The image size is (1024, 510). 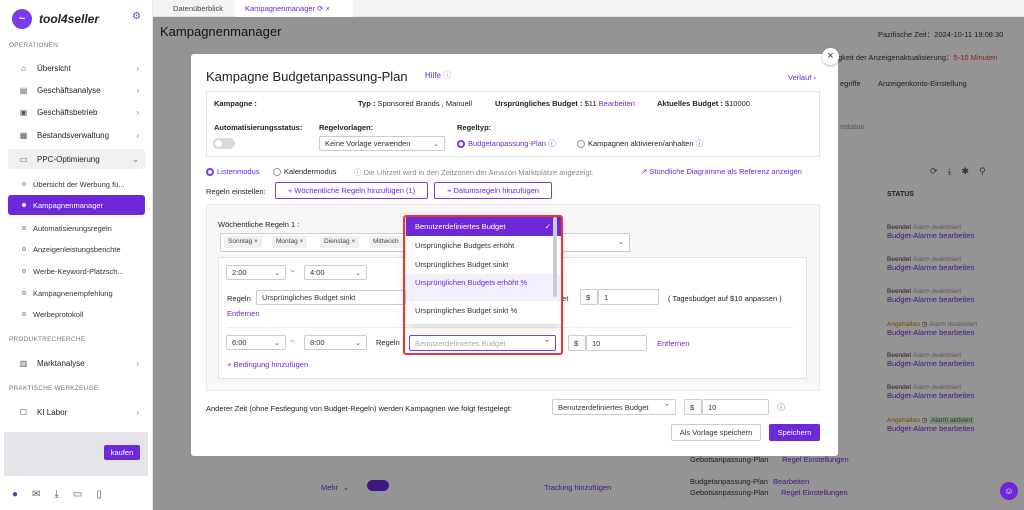 What do you see at coordinates (23, 112) in the screenshot?
I see `briefcase-icon: ▣` at bounding box center [23, 112].